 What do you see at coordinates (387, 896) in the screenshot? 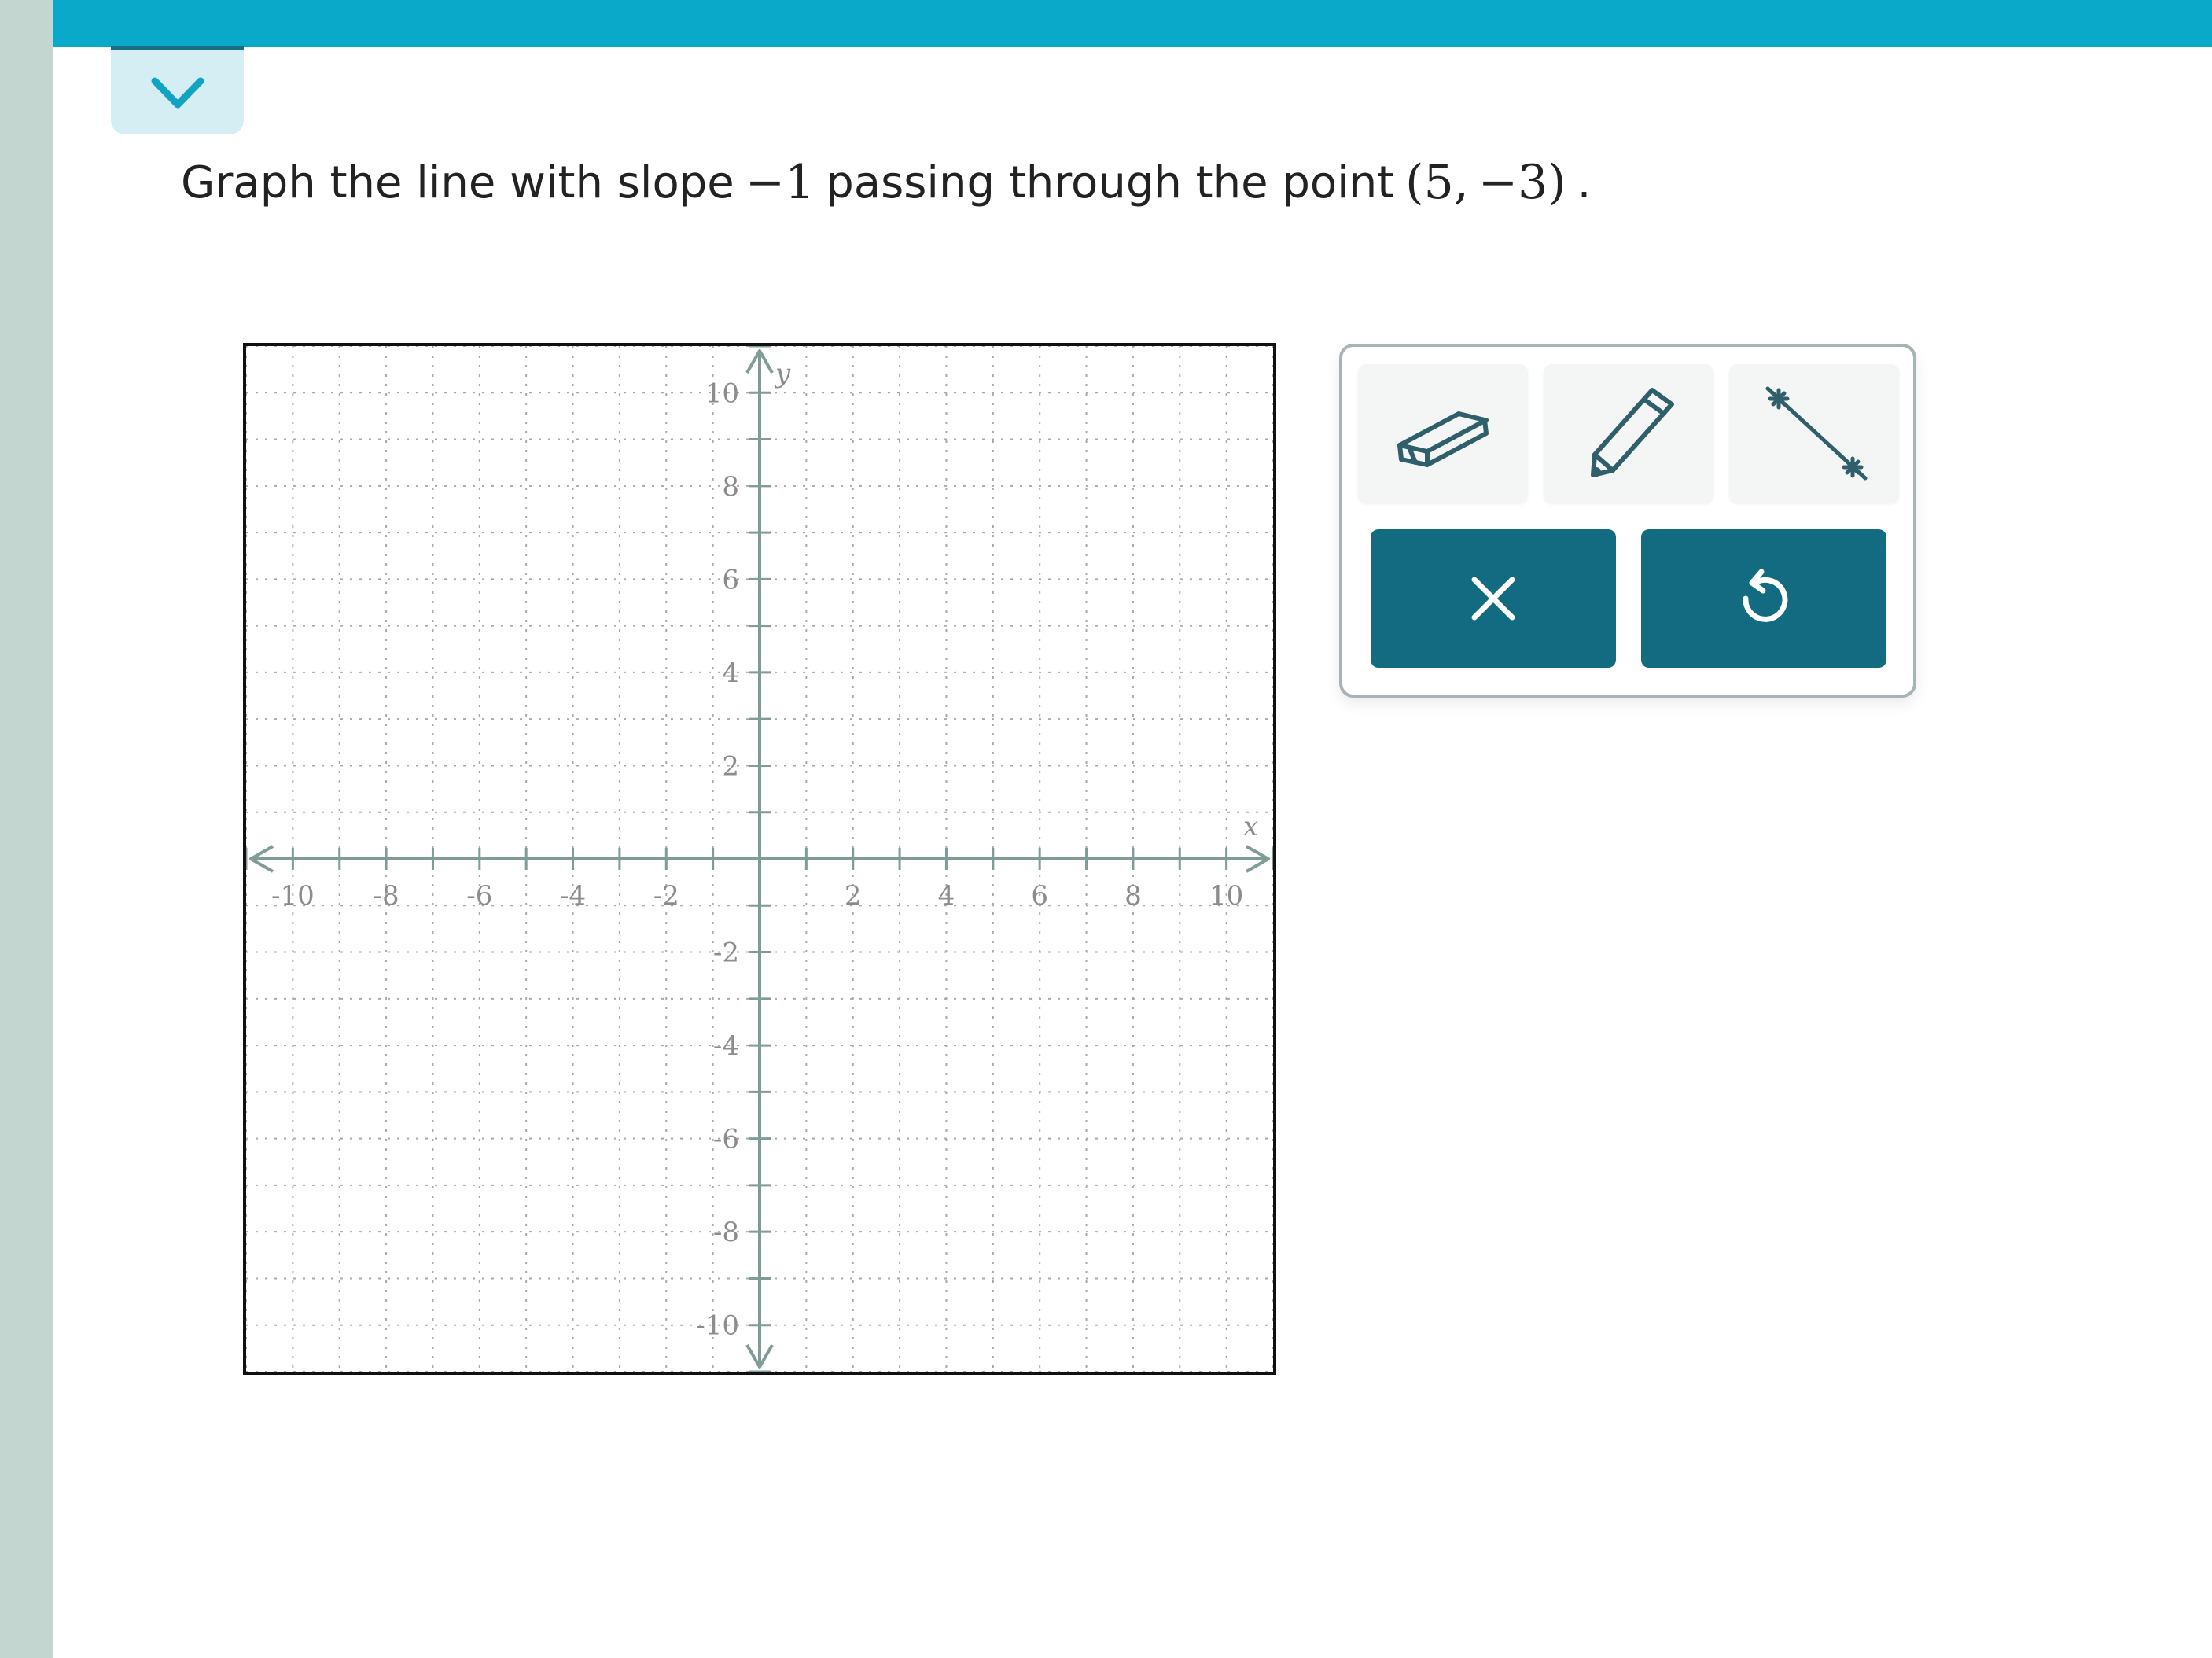
I see `x-tick-label: -8` at bounding box center [387, 896].